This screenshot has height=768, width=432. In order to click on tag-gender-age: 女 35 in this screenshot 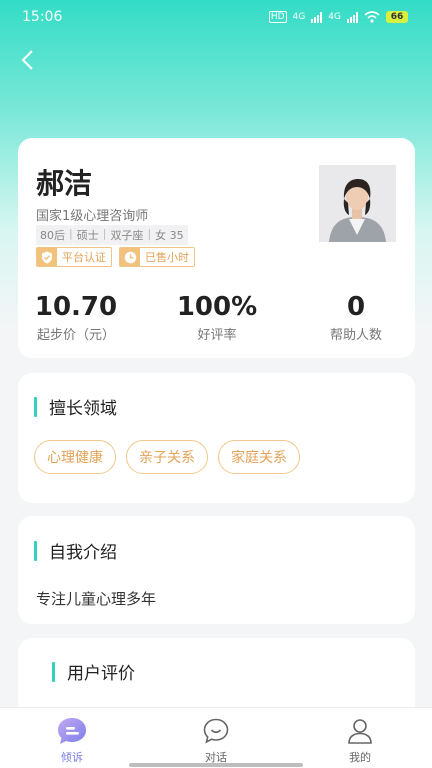, I will do `click(169, 235)`.